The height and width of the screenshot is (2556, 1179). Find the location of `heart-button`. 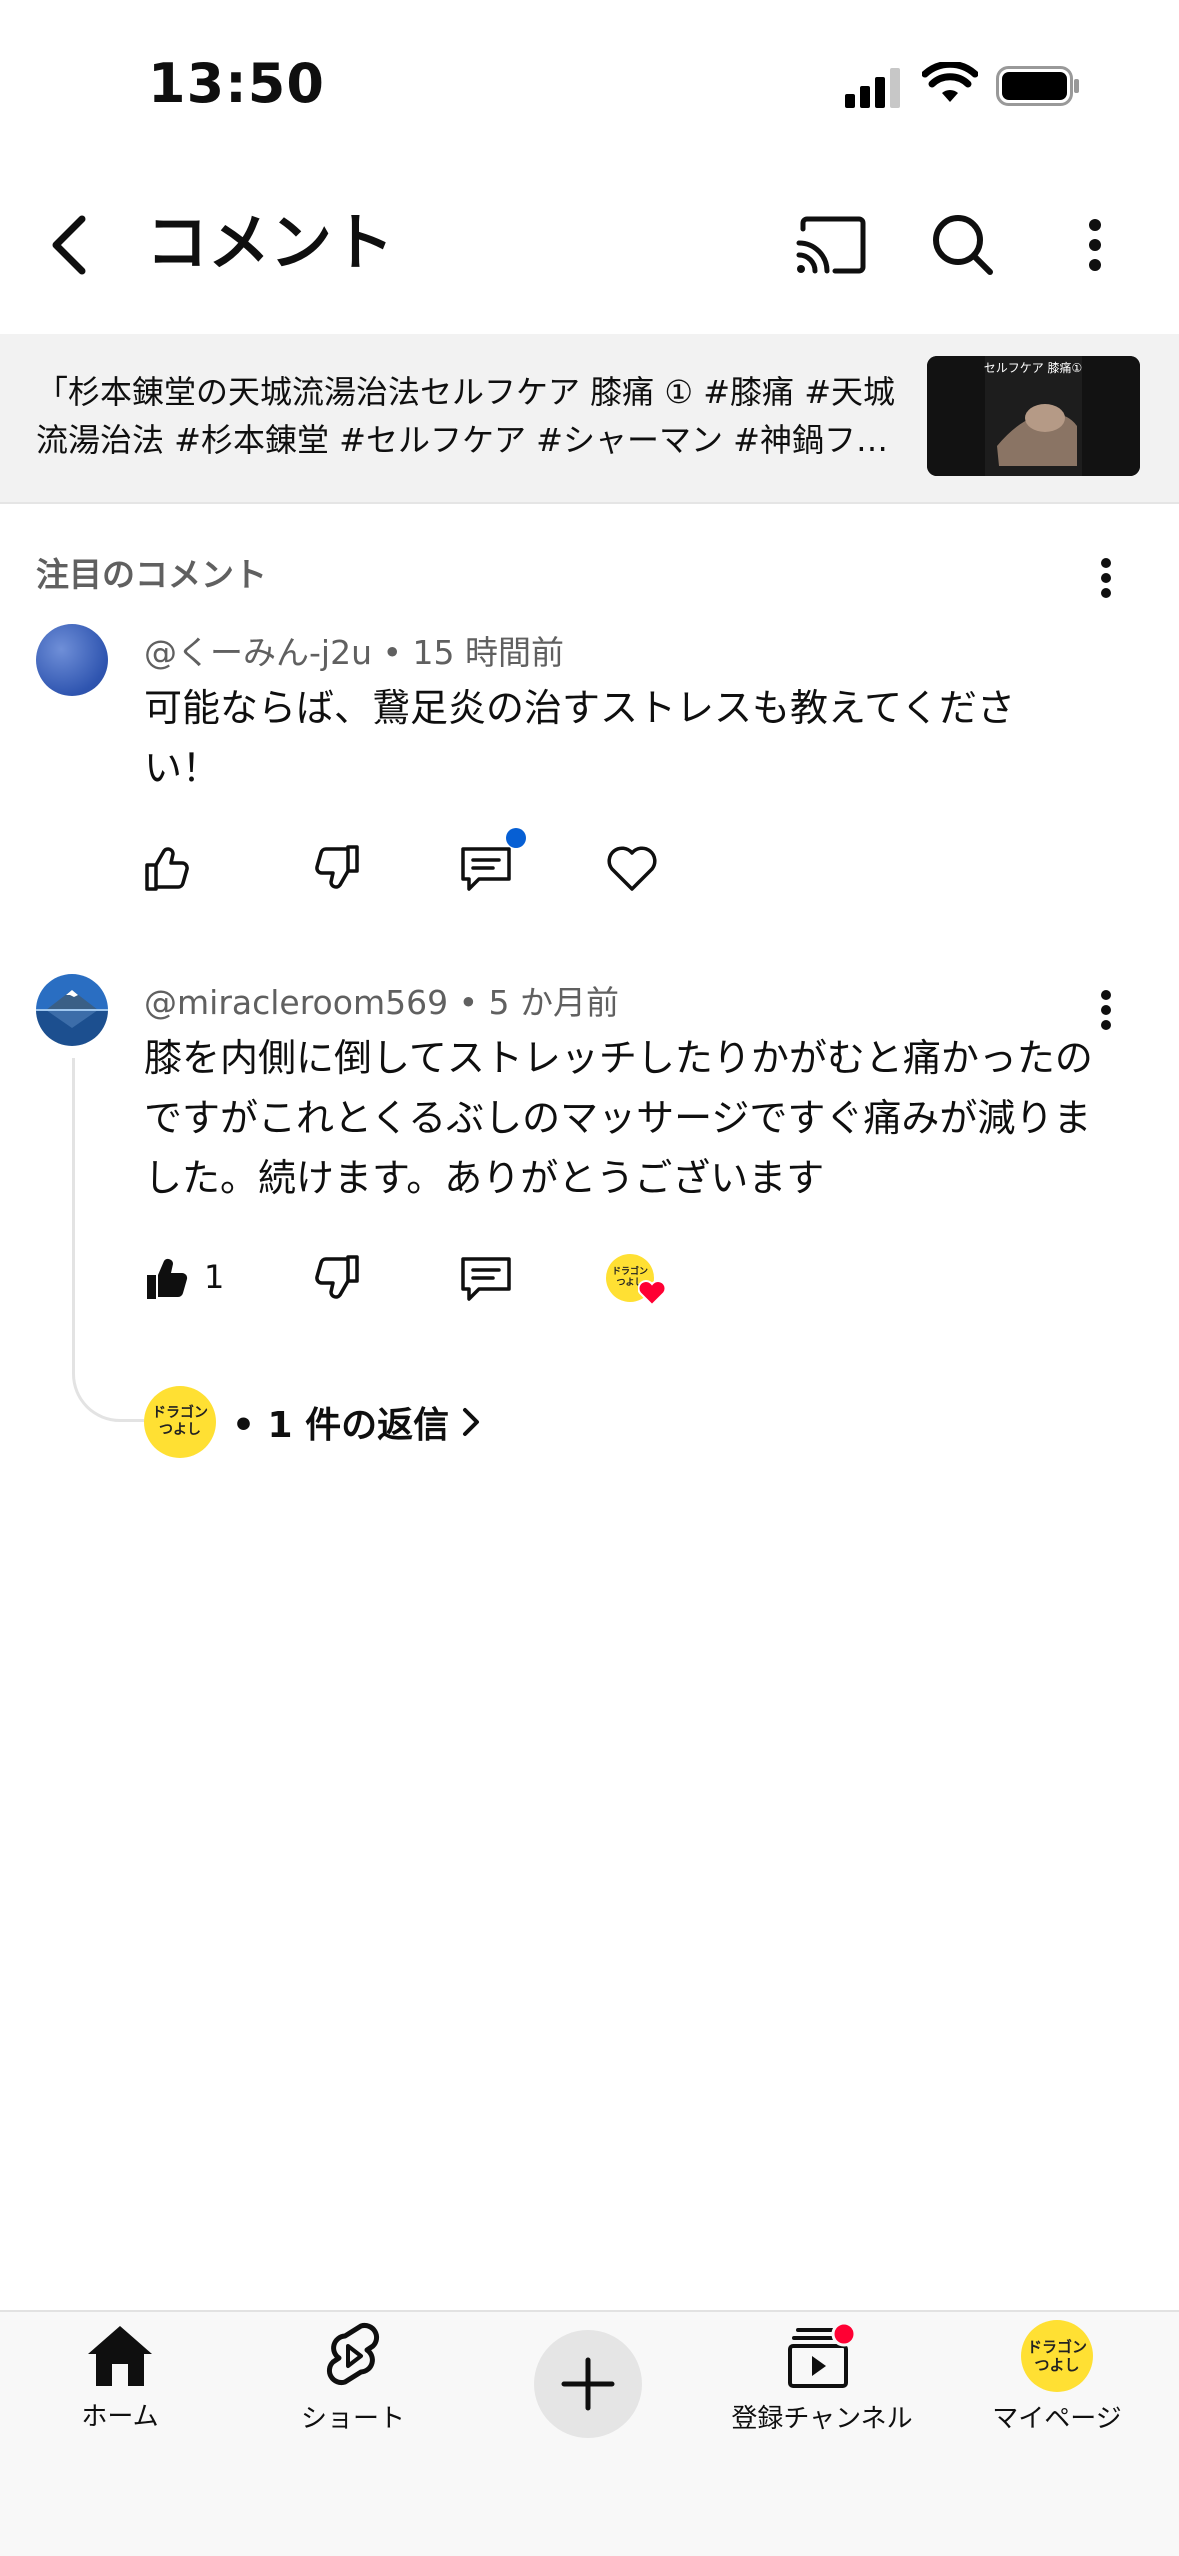

heart-button is located at coordinates (632, 868).